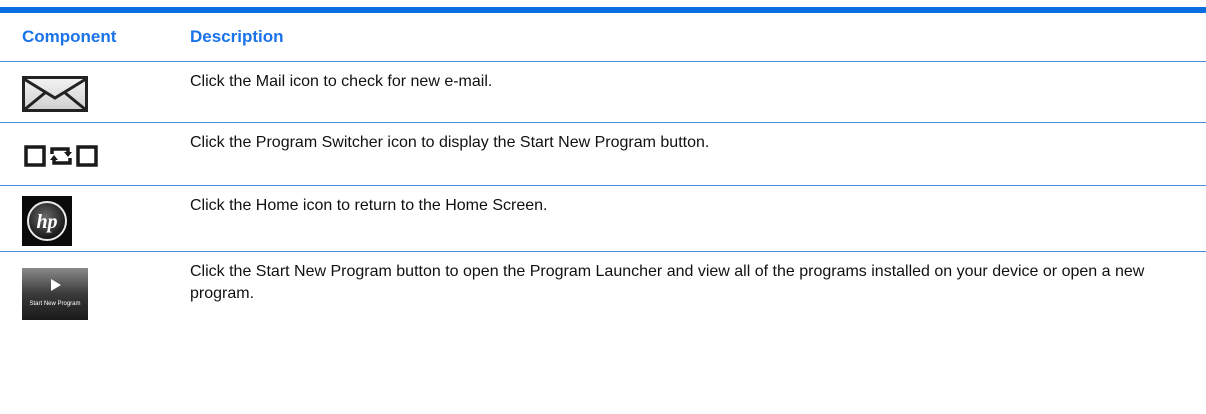  I want to click on hp-home-icon: hp, so click(47, 223).